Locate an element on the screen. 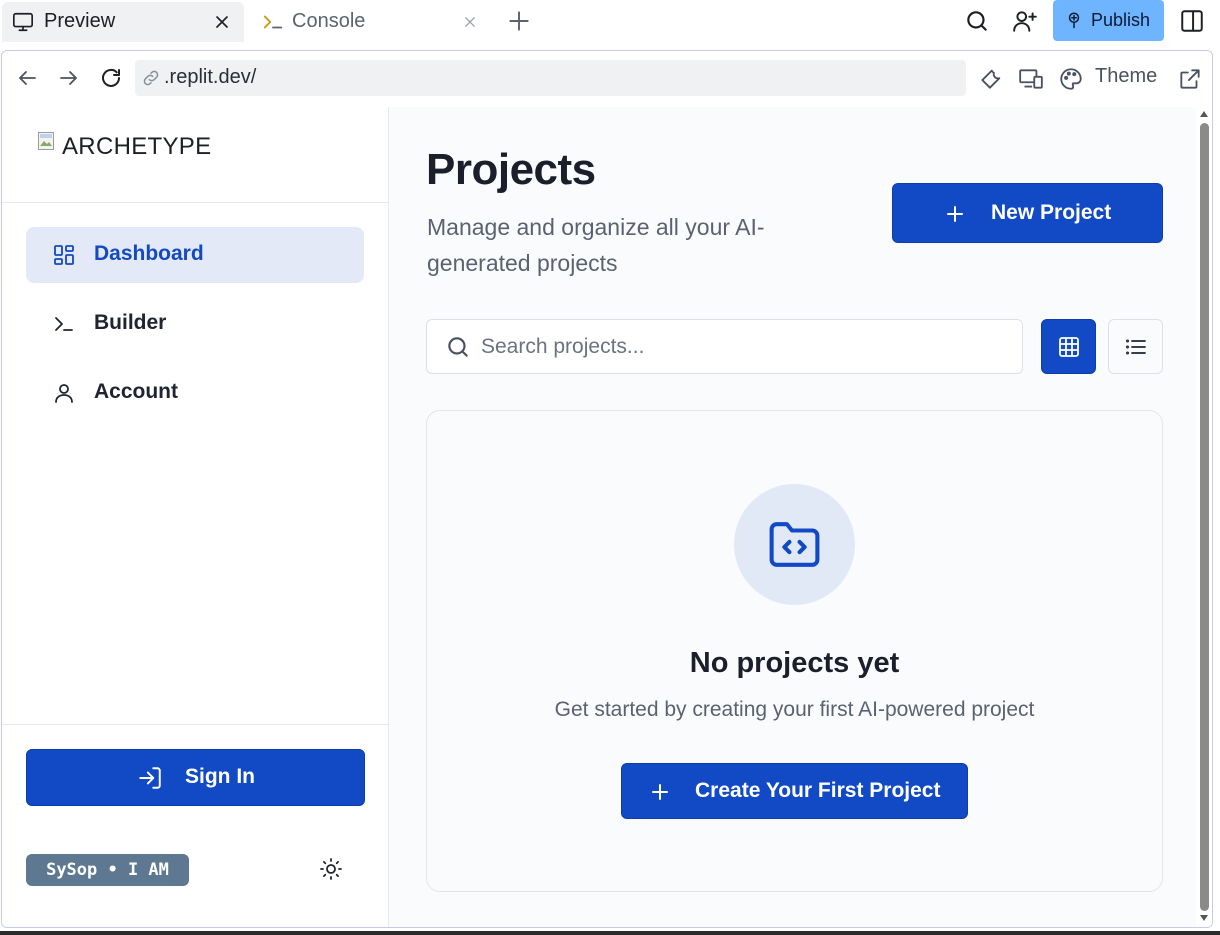  url-bar: .replit.dev/ Theme is located at coordinates (607, 79).